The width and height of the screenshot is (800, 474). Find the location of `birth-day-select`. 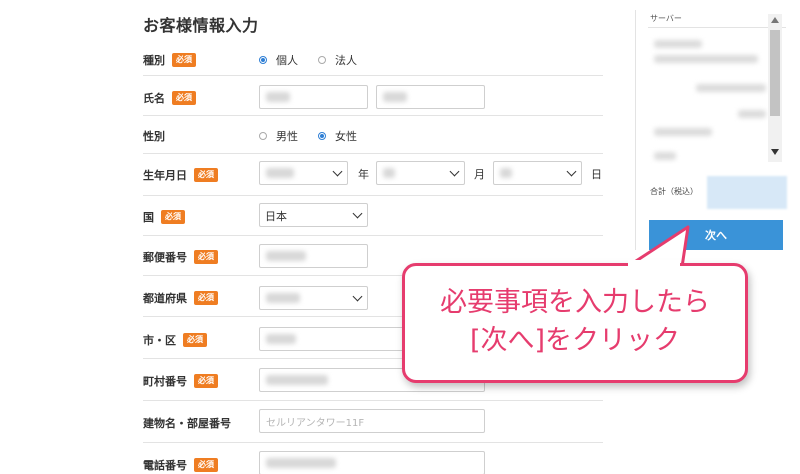

birth-day-select is located at coordinates (537, 173).